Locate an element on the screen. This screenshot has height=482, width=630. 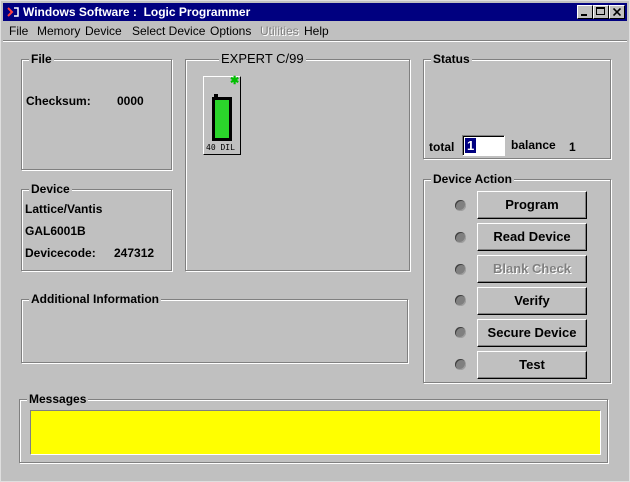
chip-pin-marker is located at coordinates (216, 96).